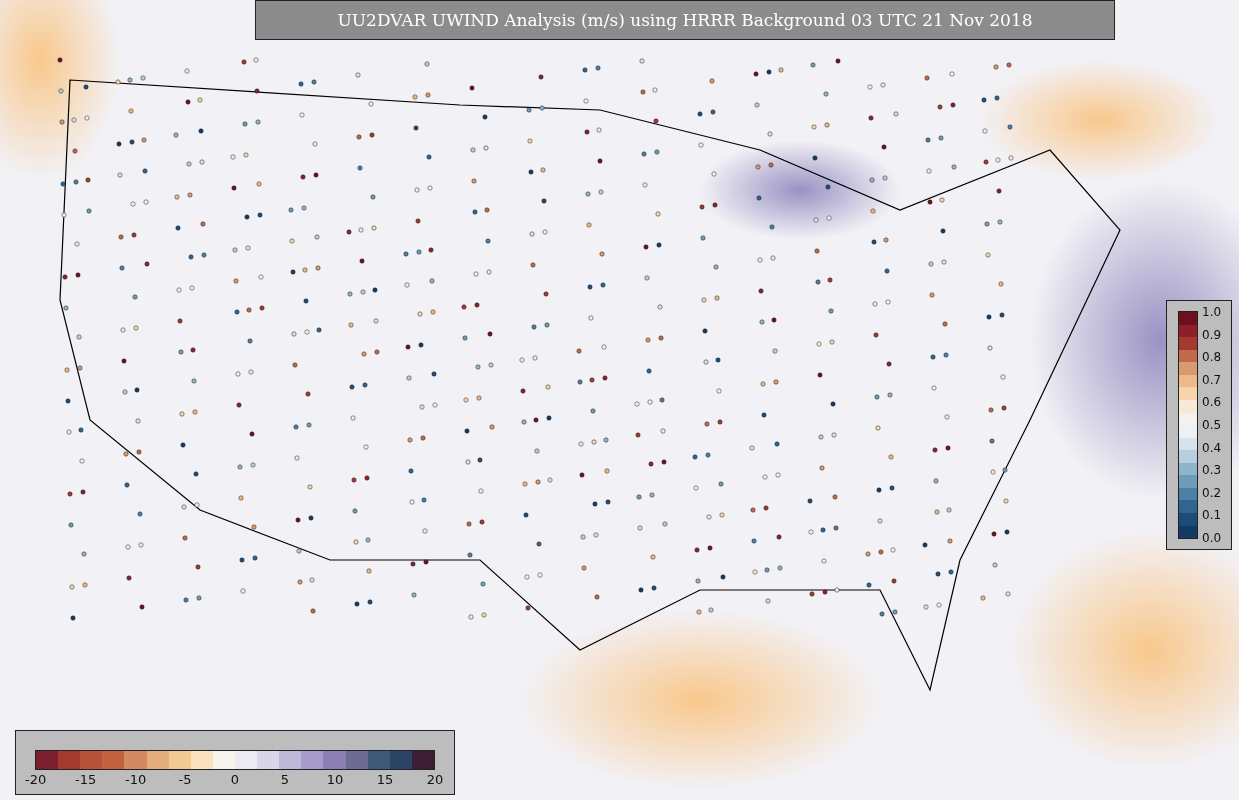 The height and width of the screenshot is (800, 1239). What do you see at coordinates (185, 779) in the screenshot?
I see `colorbar-tick-label: -5` at bounding box center [185, 779].